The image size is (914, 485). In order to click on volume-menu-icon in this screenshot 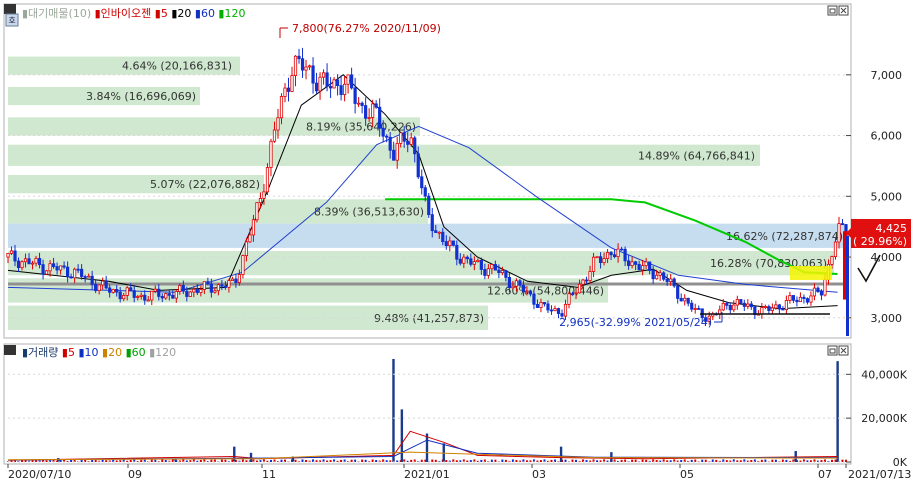, I will do `click(10, 350)`.